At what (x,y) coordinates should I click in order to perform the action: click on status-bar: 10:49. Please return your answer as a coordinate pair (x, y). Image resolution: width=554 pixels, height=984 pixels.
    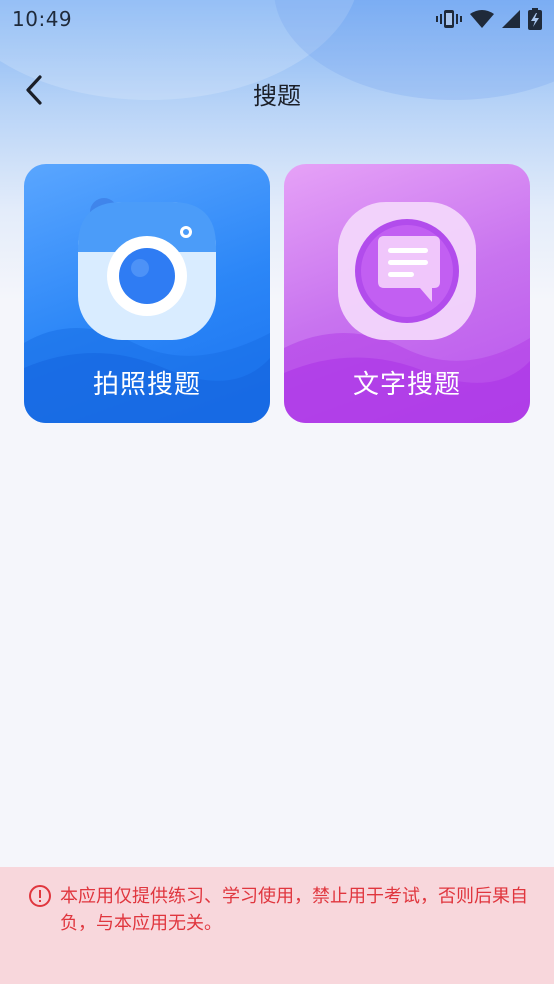
    Looking at the image, I should click on (277, 19).